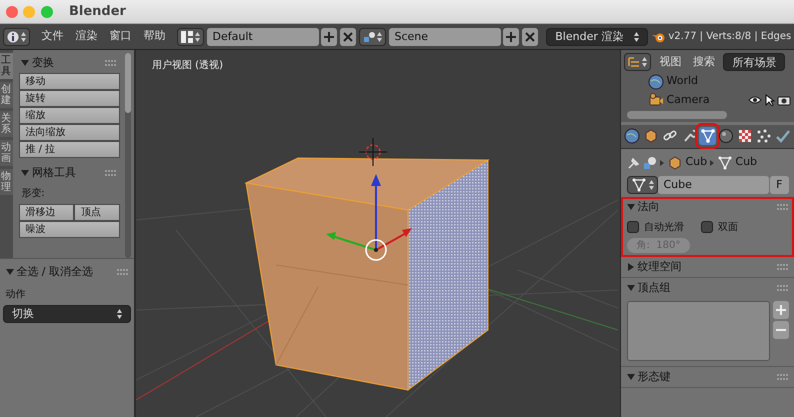 The image size is (794, 417). I want to click on side-tab: 创建, so click(6, 95).